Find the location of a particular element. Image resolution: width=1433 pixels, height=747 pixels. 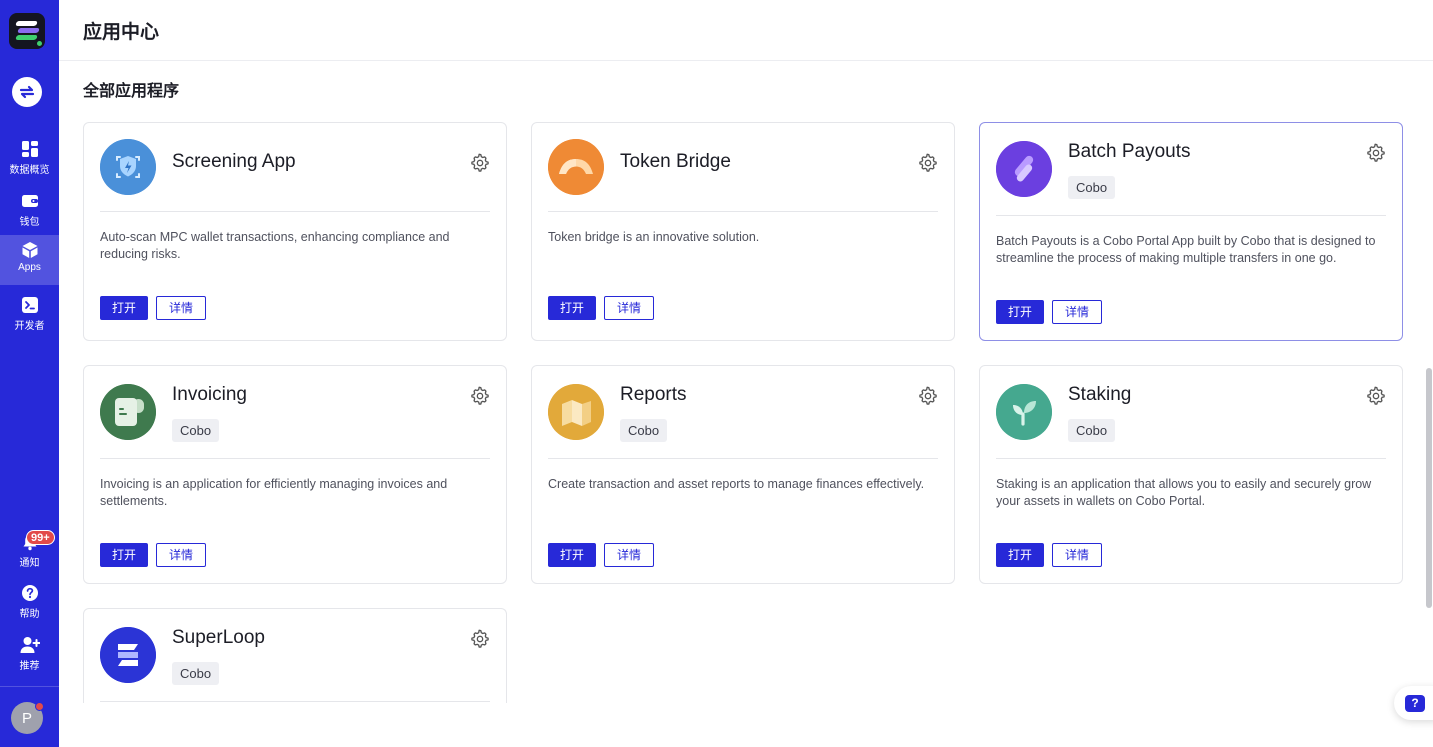

help-circle-icon is located at coordinates (29, 593).